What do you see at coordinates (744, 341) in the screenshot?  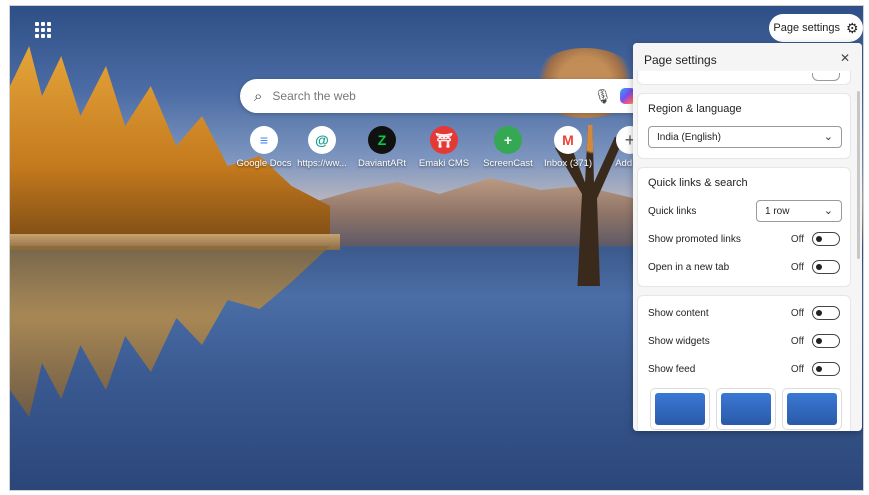 I see `show-widgets-row: Show widgets Off` at bounding box center [744, 341].